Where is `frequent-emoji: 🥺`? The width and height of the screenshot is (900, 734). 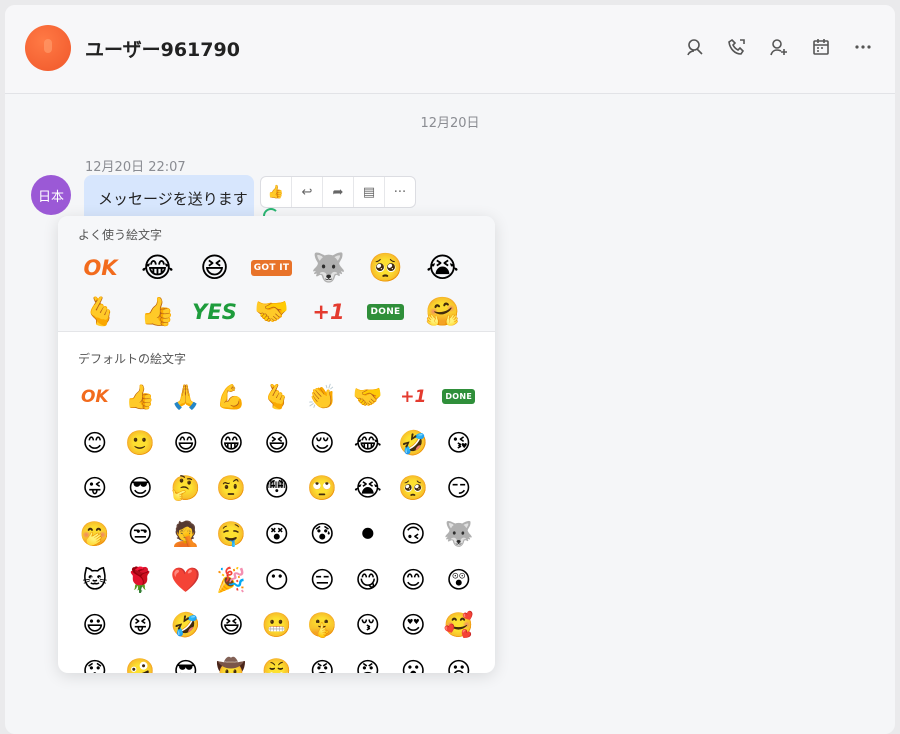
frequent-emoji: 🥺 is located at coordinates (385, 268).